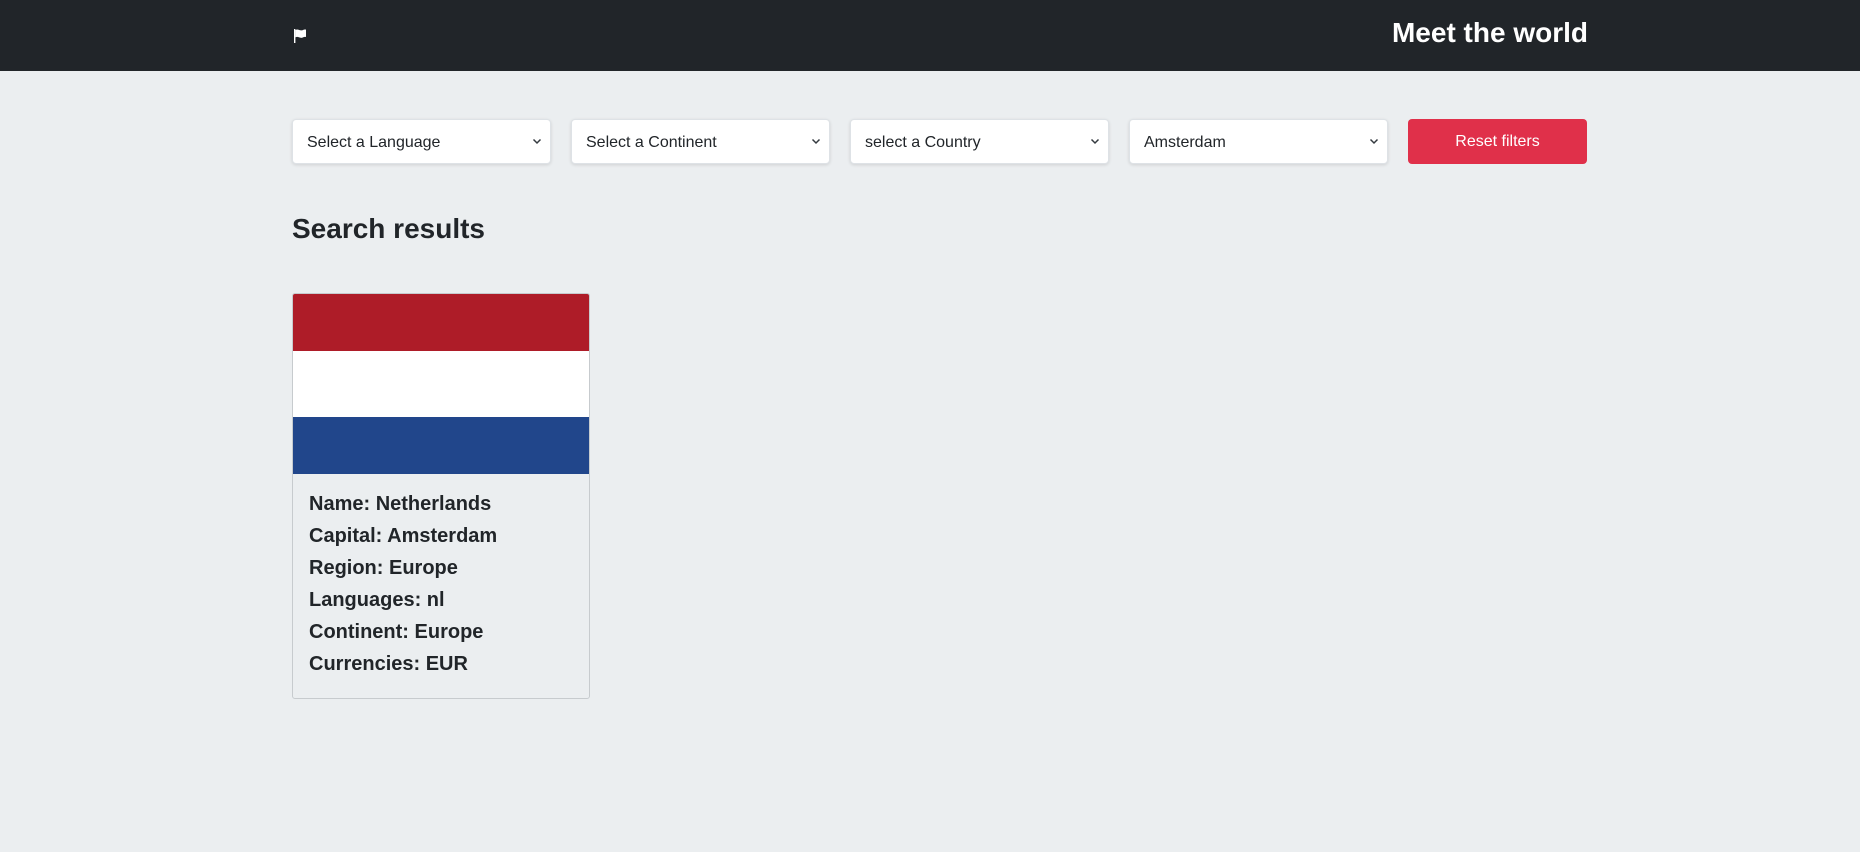 This screenshot has height=852, width=1860. I want to click on navbar: Meet the world, so click(930, 35).